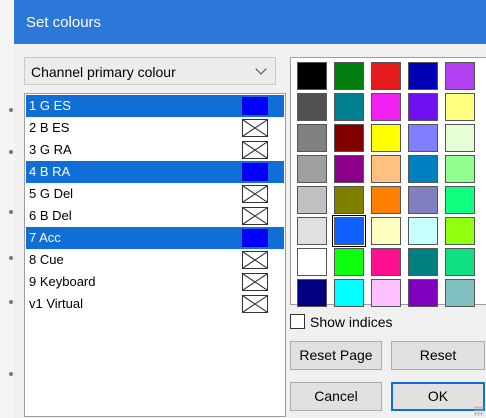  What do you see at coordinates (50, 215) in the screenshot?
I see `channel-label: 6 B Del` at bounding box center [50, 215].